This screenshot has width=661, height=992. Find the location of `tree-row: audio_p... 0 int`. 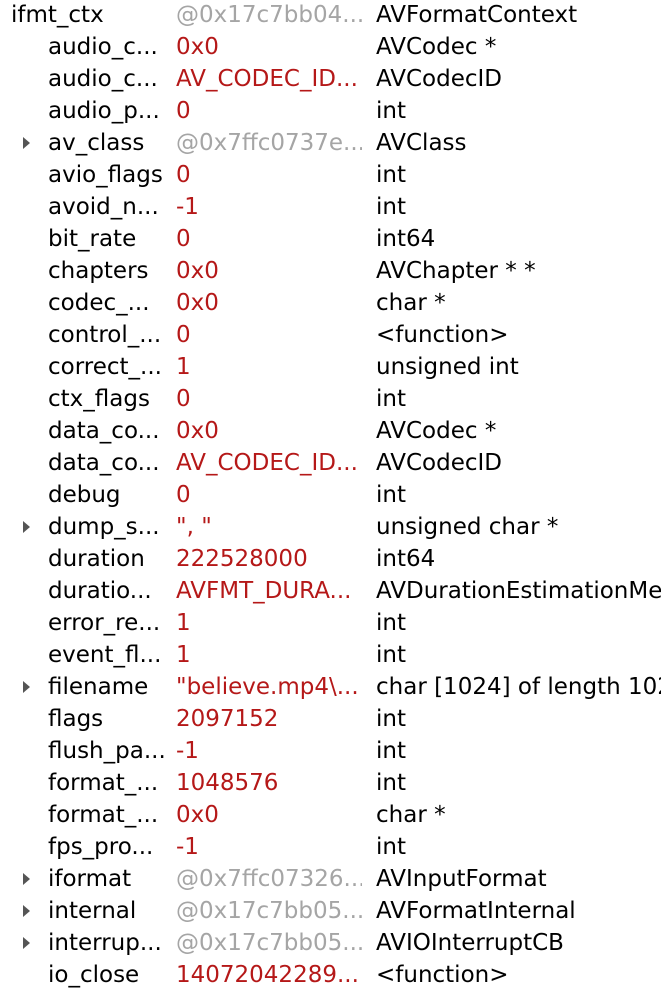

tree-row: audio_p... 0 int is located at coordinates (330, 112).